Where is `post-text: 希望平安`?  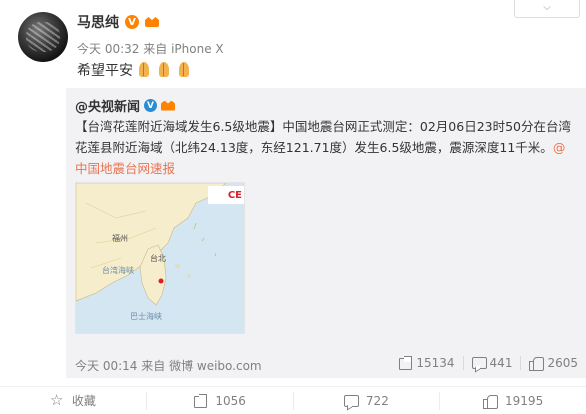
post-text: 希望平安 is located at coordinates (135, 70).